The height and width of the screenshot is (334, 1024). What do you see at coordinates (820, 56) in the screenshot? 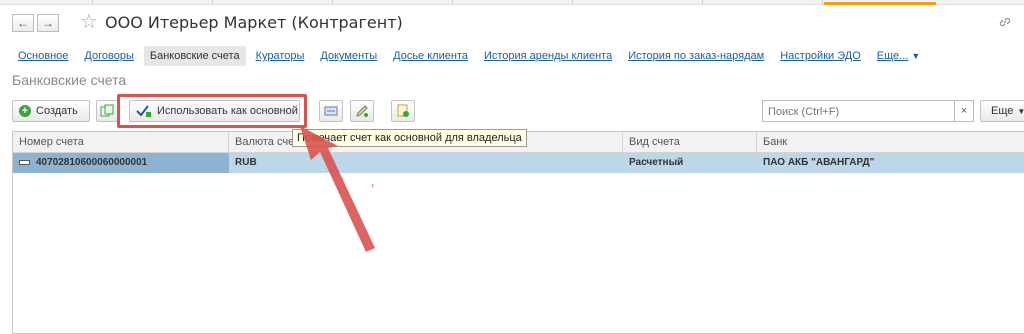
I see `tab-edo-settings: Настройки ЭДО` at bounding box center [820, 56].